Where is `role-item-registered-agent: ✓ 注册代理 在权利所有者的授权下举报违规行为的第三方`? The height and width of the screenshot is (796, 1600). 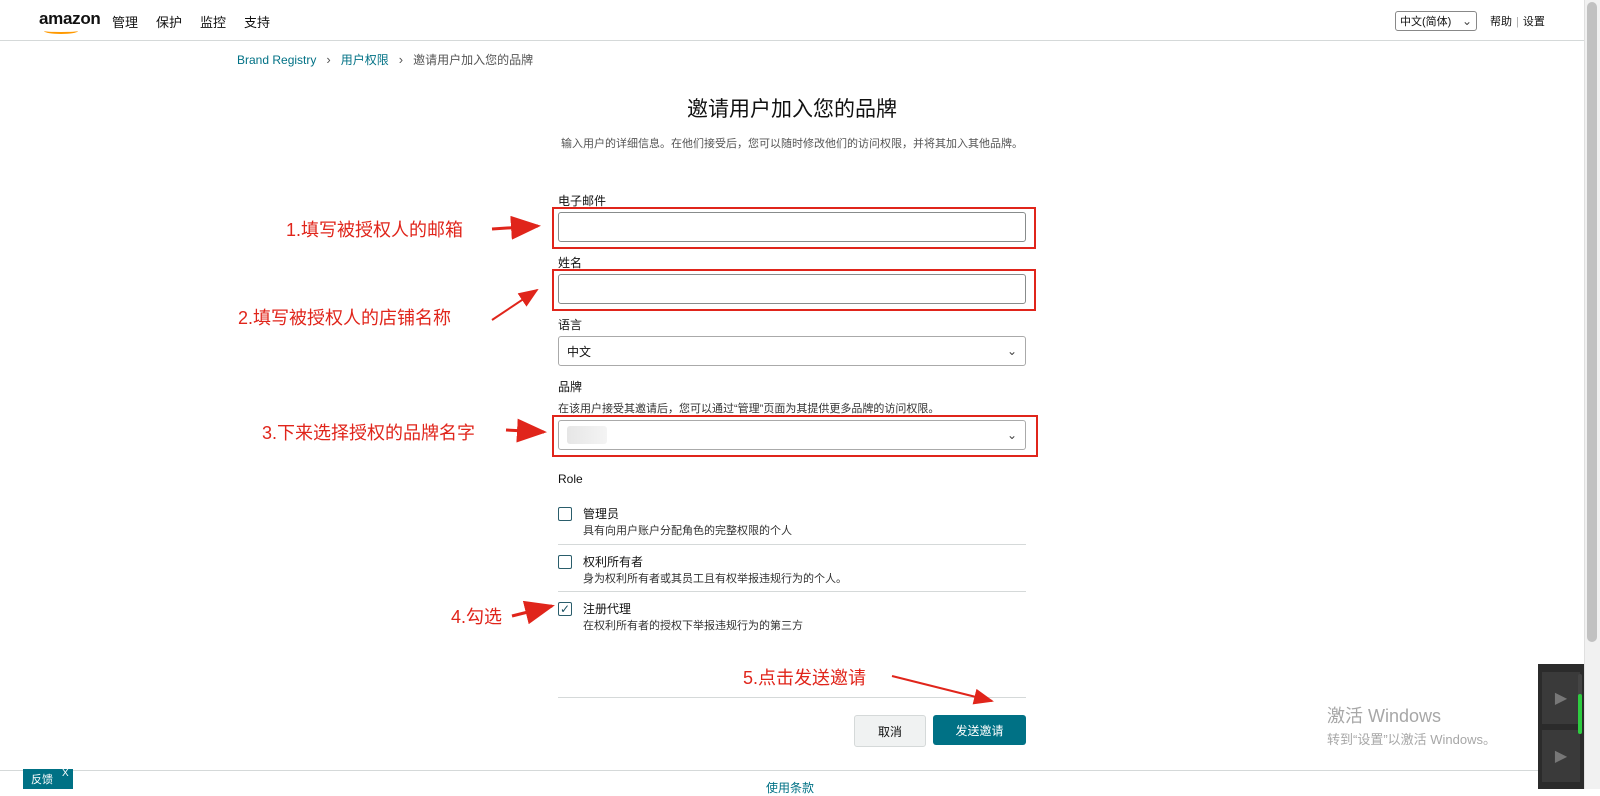
role-item-registered-agent: ✓ 注册代理 在权利所有者的授权下举报违规行为的第三方 is located at coordinates (792, 623).